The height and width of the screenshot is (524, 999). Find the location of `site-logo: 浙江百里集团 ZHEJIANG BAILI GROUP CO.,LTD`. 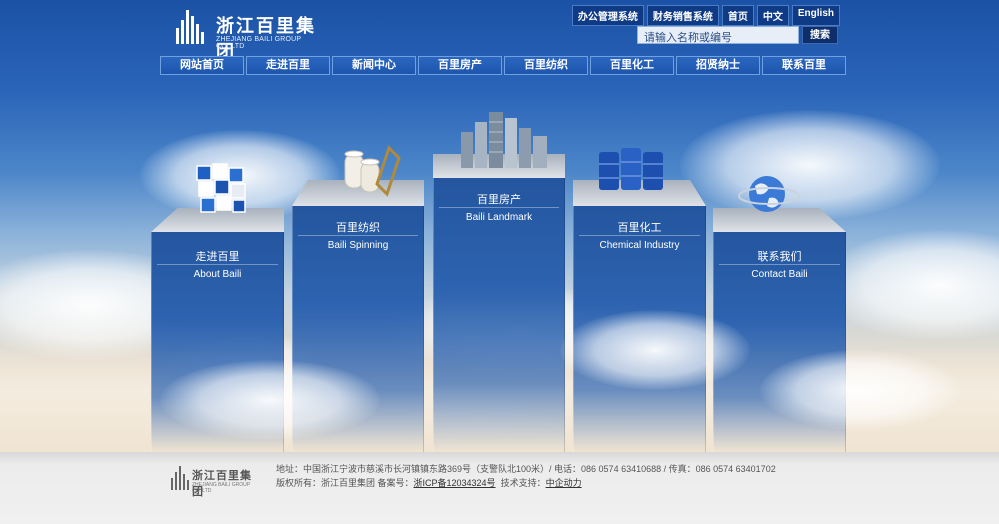

site-logo: 浙江百里集团 ZHEJIANG BAILI GROUP CO.,LTD is located at coordinates (247, 34).